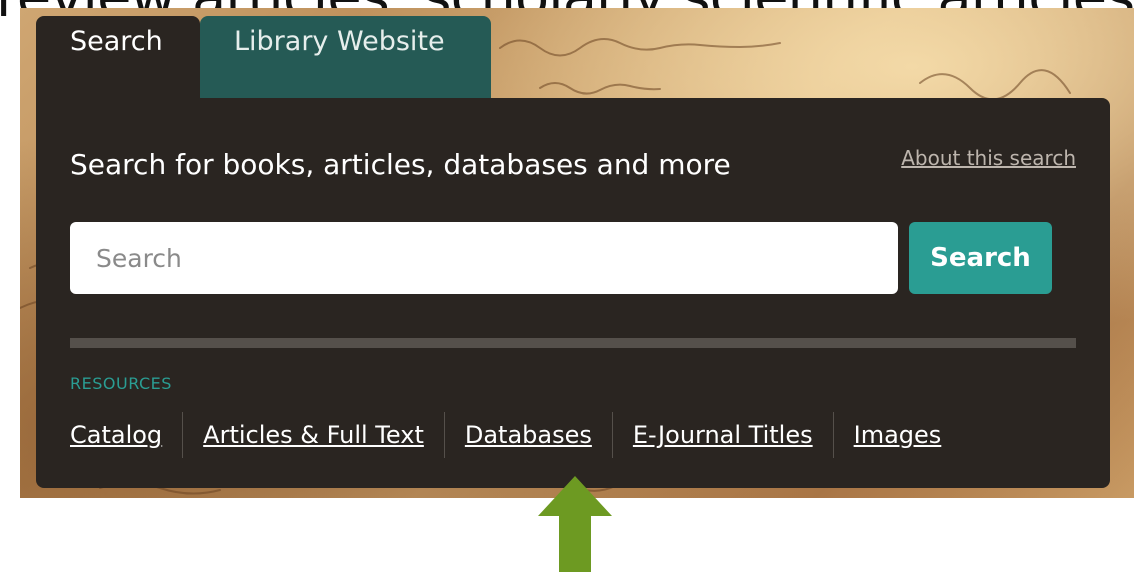 This screenshot has height=572, width=1134. I want to click on about-this-search-link: About this search, so click(988, 158).